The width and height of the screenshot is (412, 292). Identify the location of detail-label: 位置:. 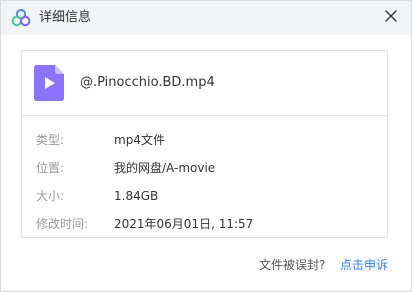
(50, 168).